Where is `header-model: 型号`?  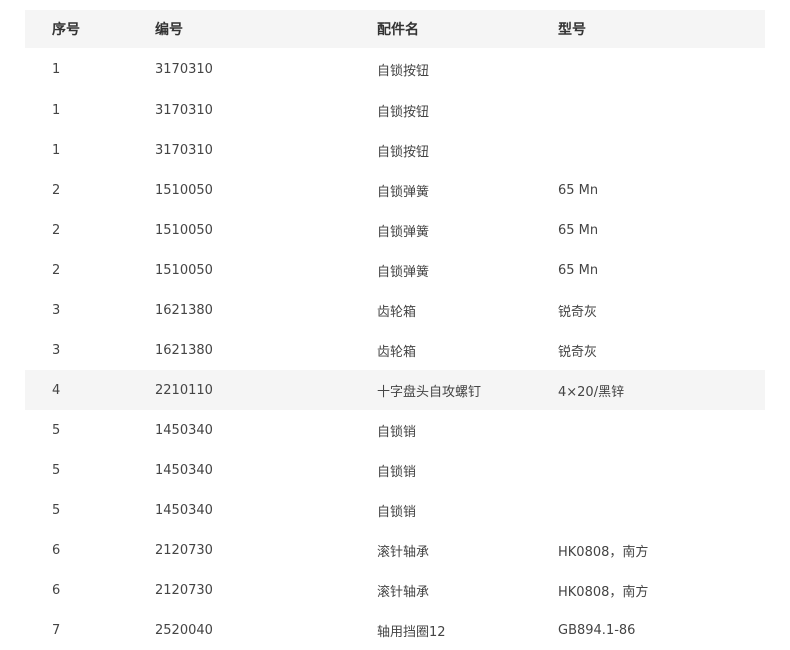 header-model: 型号 is located at coordinates (648, 29).